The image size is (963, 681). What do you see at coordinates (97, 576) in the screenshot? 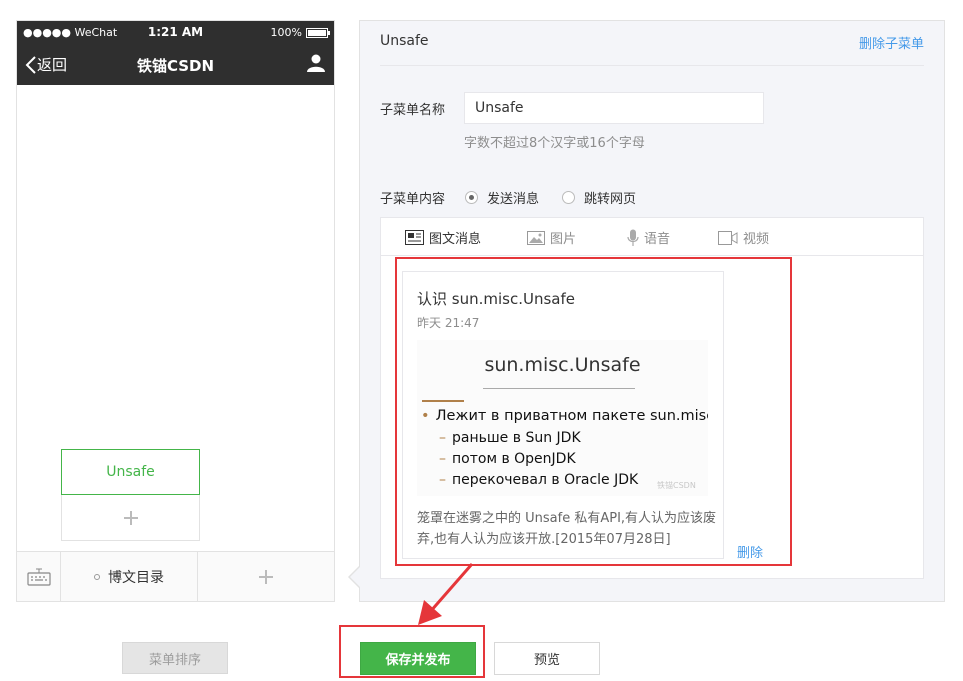
I see `submenu-indicator-icon` at bounding box center [97, 576].